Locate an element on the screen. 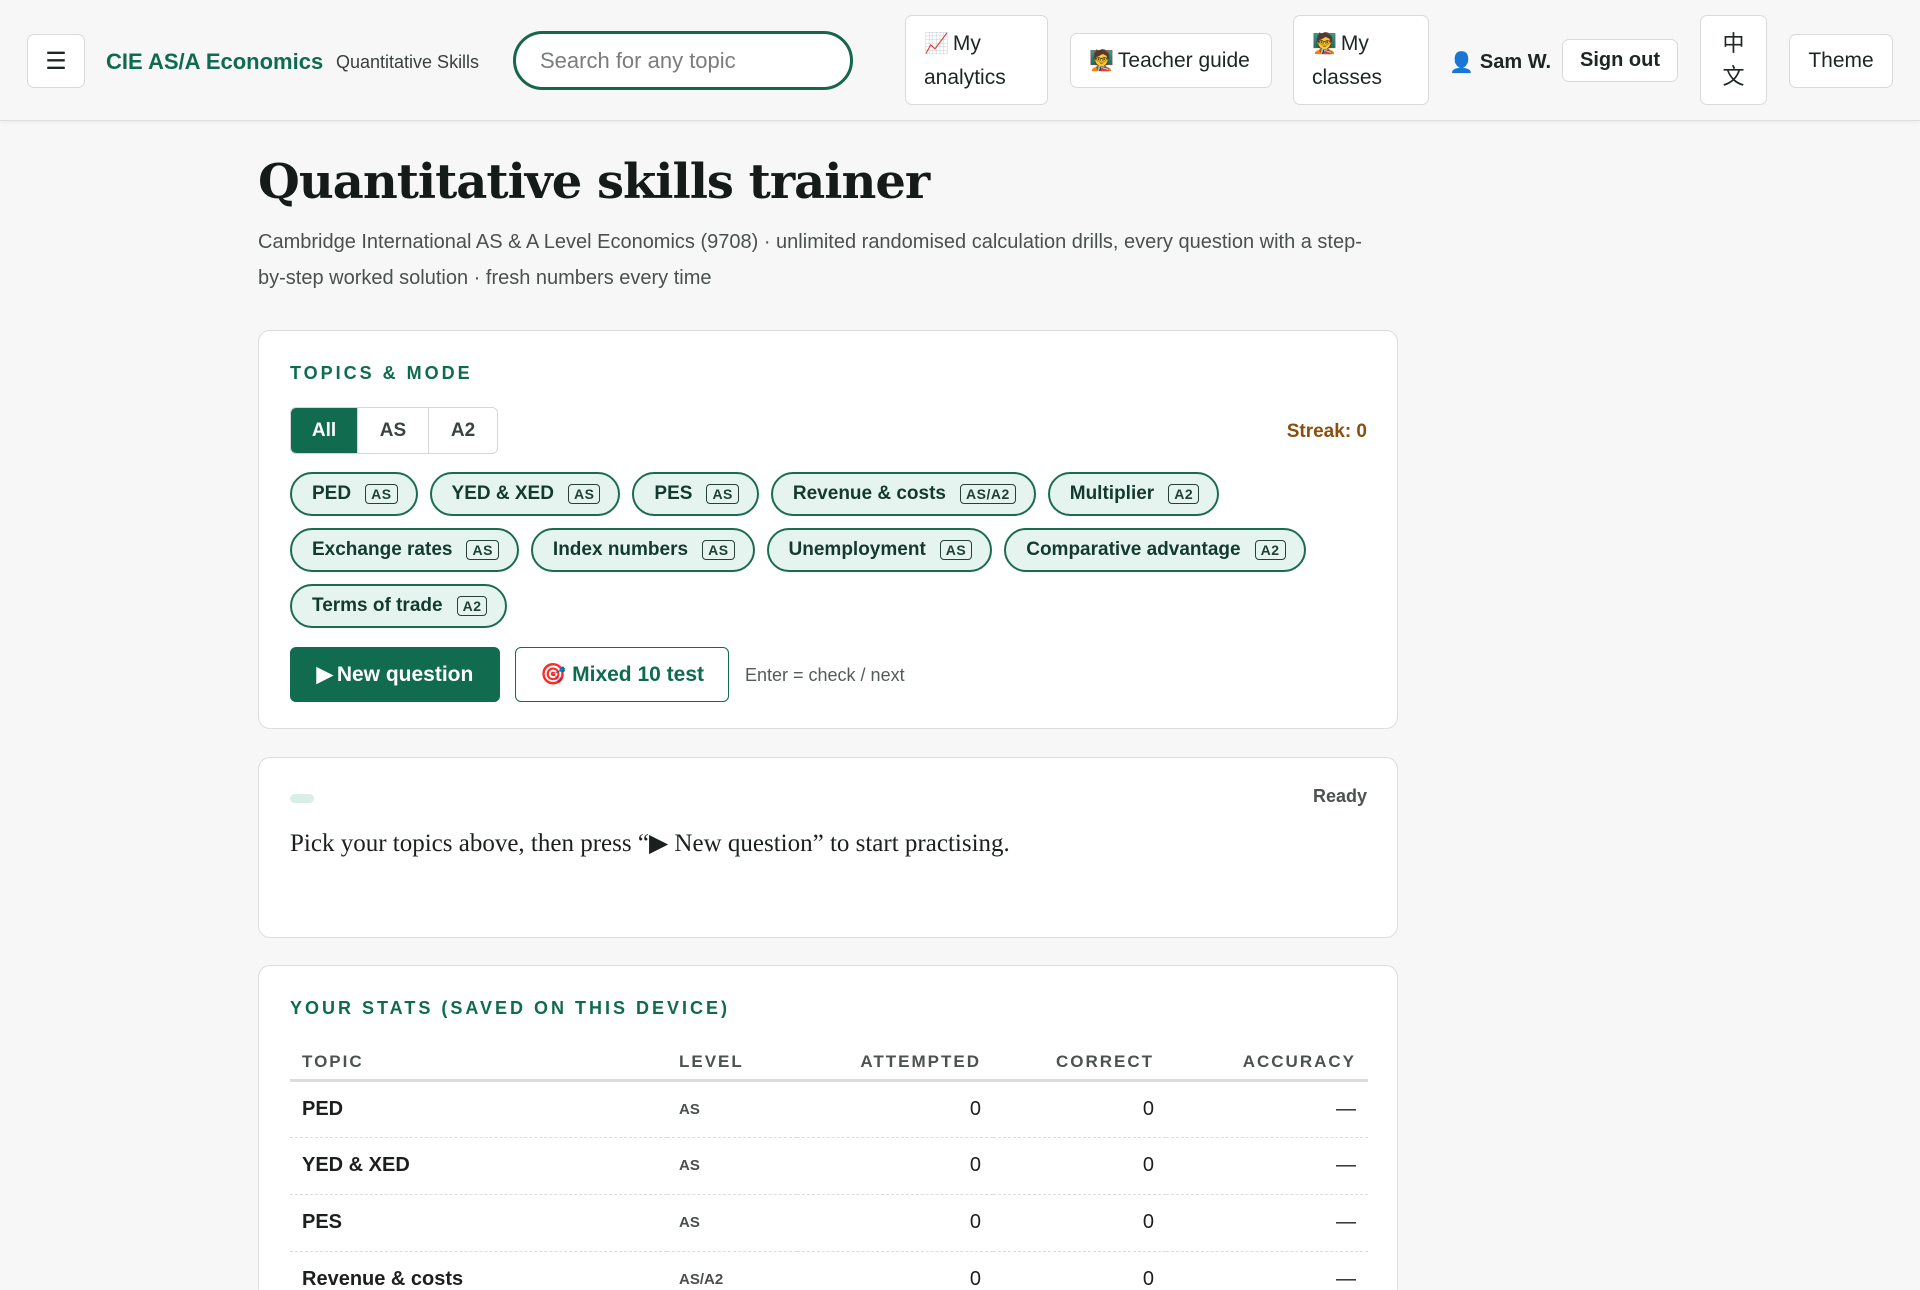 The height and width of the screenshot is (1290, 1920). topic-chip-pes: PES AS is located at coordinates (695, 494).